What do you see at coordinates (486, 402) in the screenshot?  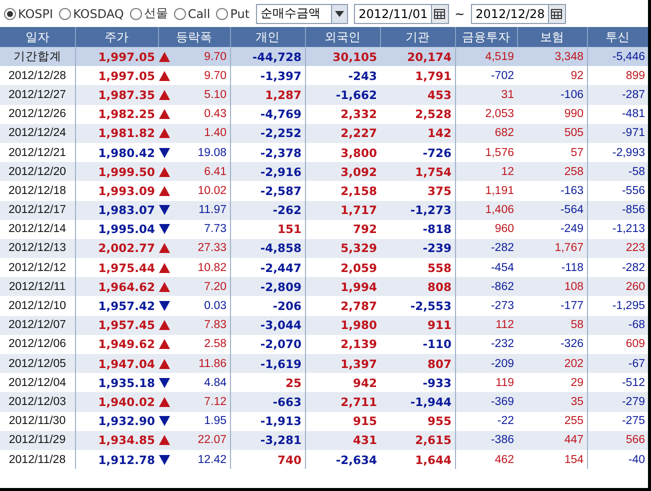 I see `value-cell: -369` at bounding box center [486, 402].